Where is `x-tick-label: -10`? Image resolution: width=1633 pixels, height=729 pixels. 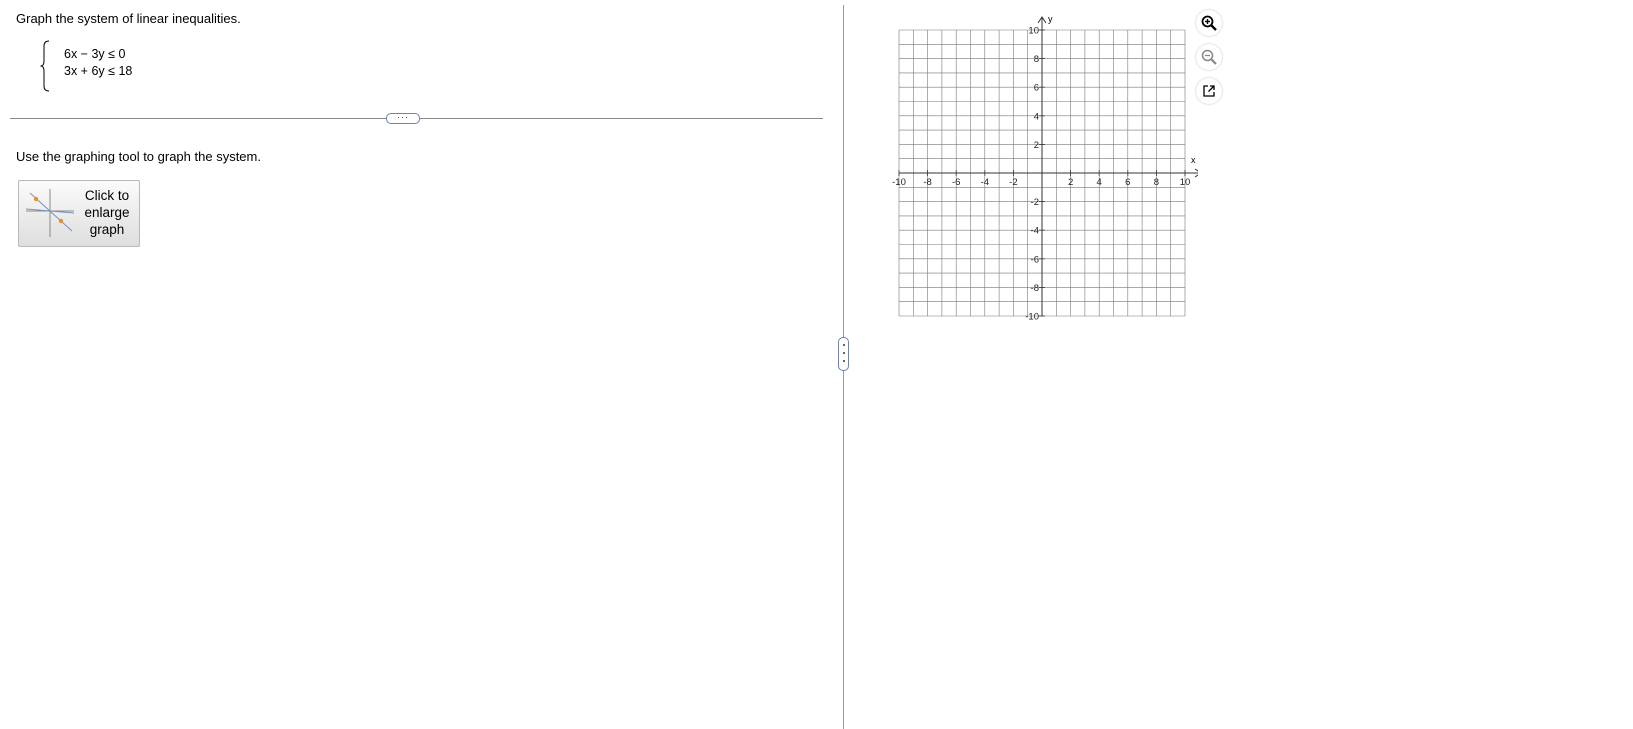
x-tick-label: -10 is located at coordinates (899, 182).